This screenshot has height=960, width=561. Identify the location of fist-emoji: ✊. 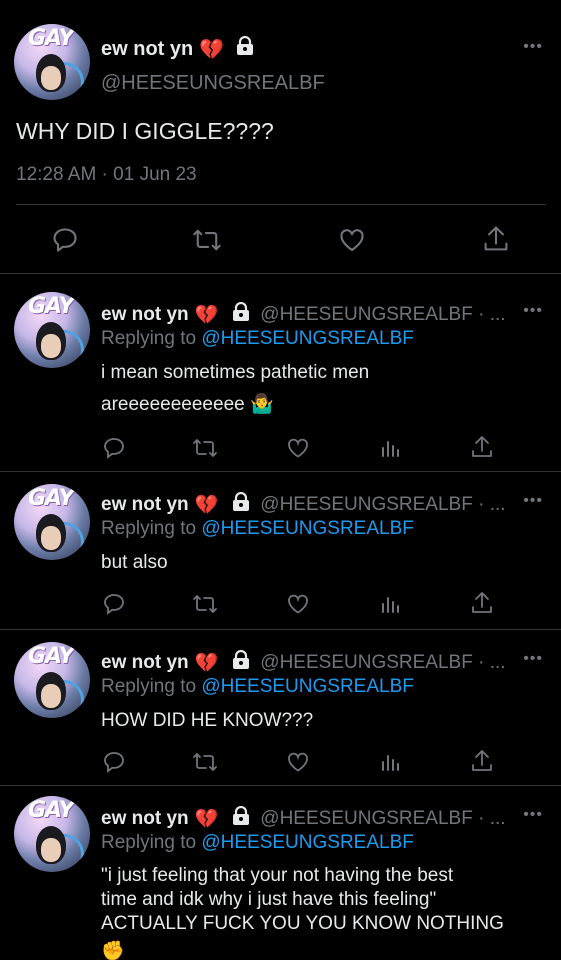
(113, 950).